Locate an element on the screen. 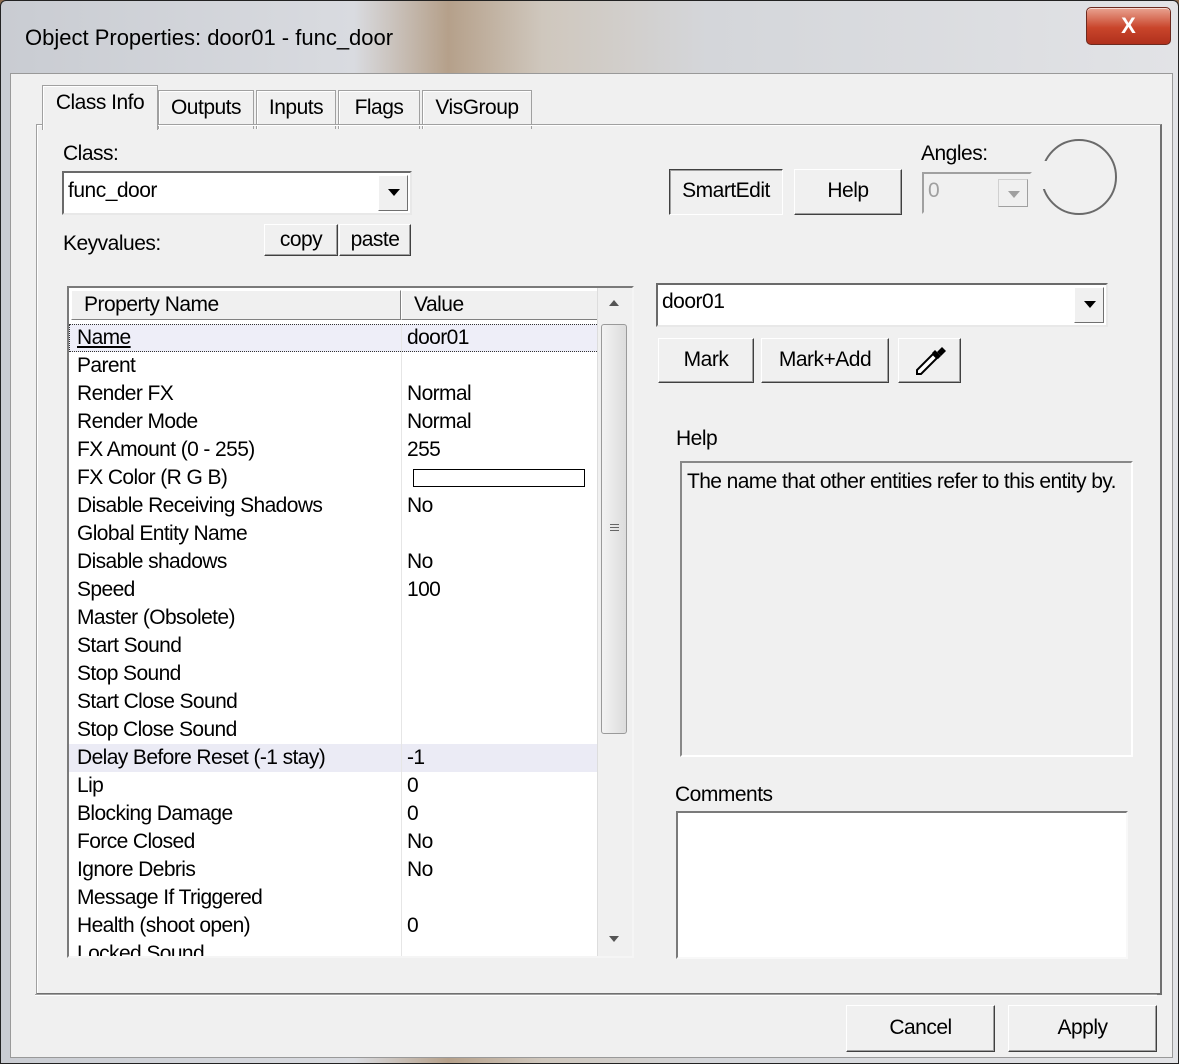 This screenshot has width=1179, height=1064. property-name-cell: Start Sound is located at coordinates (129, 645).